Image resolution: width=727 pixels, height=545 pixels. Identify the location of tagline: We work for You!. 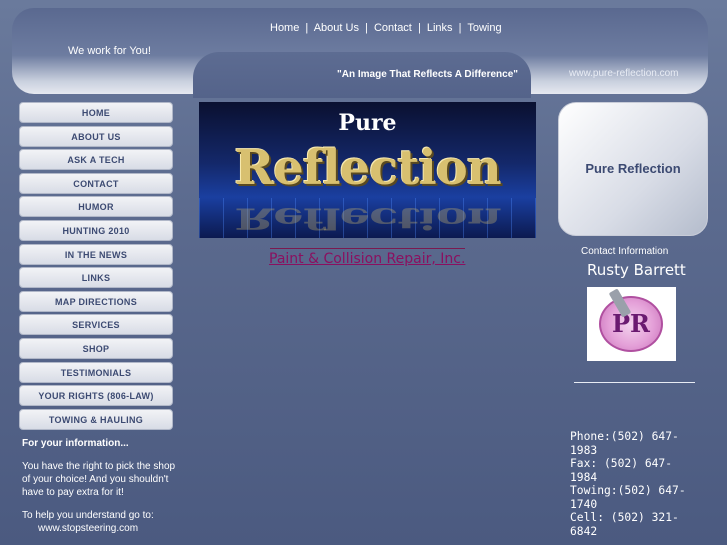
(109, 51).